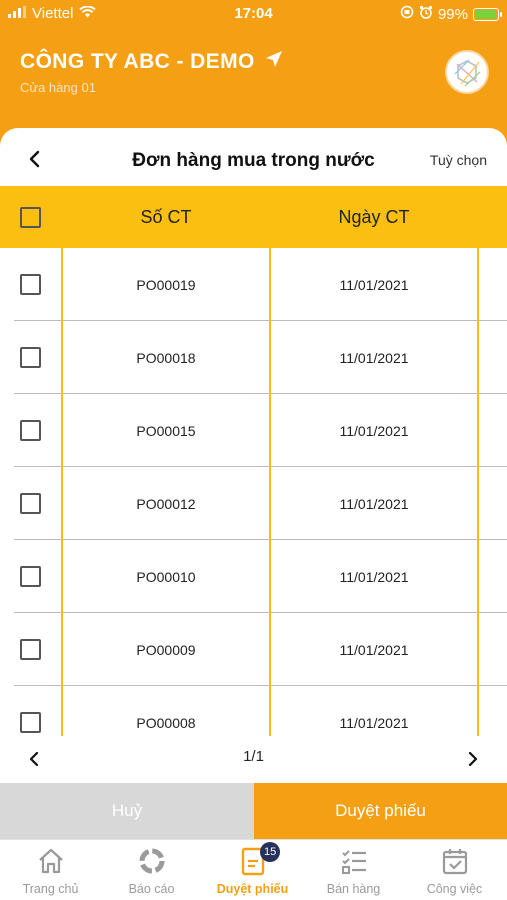  Describe the element at coordinates (493, 217) in the screenshot. I see `column-header-more` at that location.